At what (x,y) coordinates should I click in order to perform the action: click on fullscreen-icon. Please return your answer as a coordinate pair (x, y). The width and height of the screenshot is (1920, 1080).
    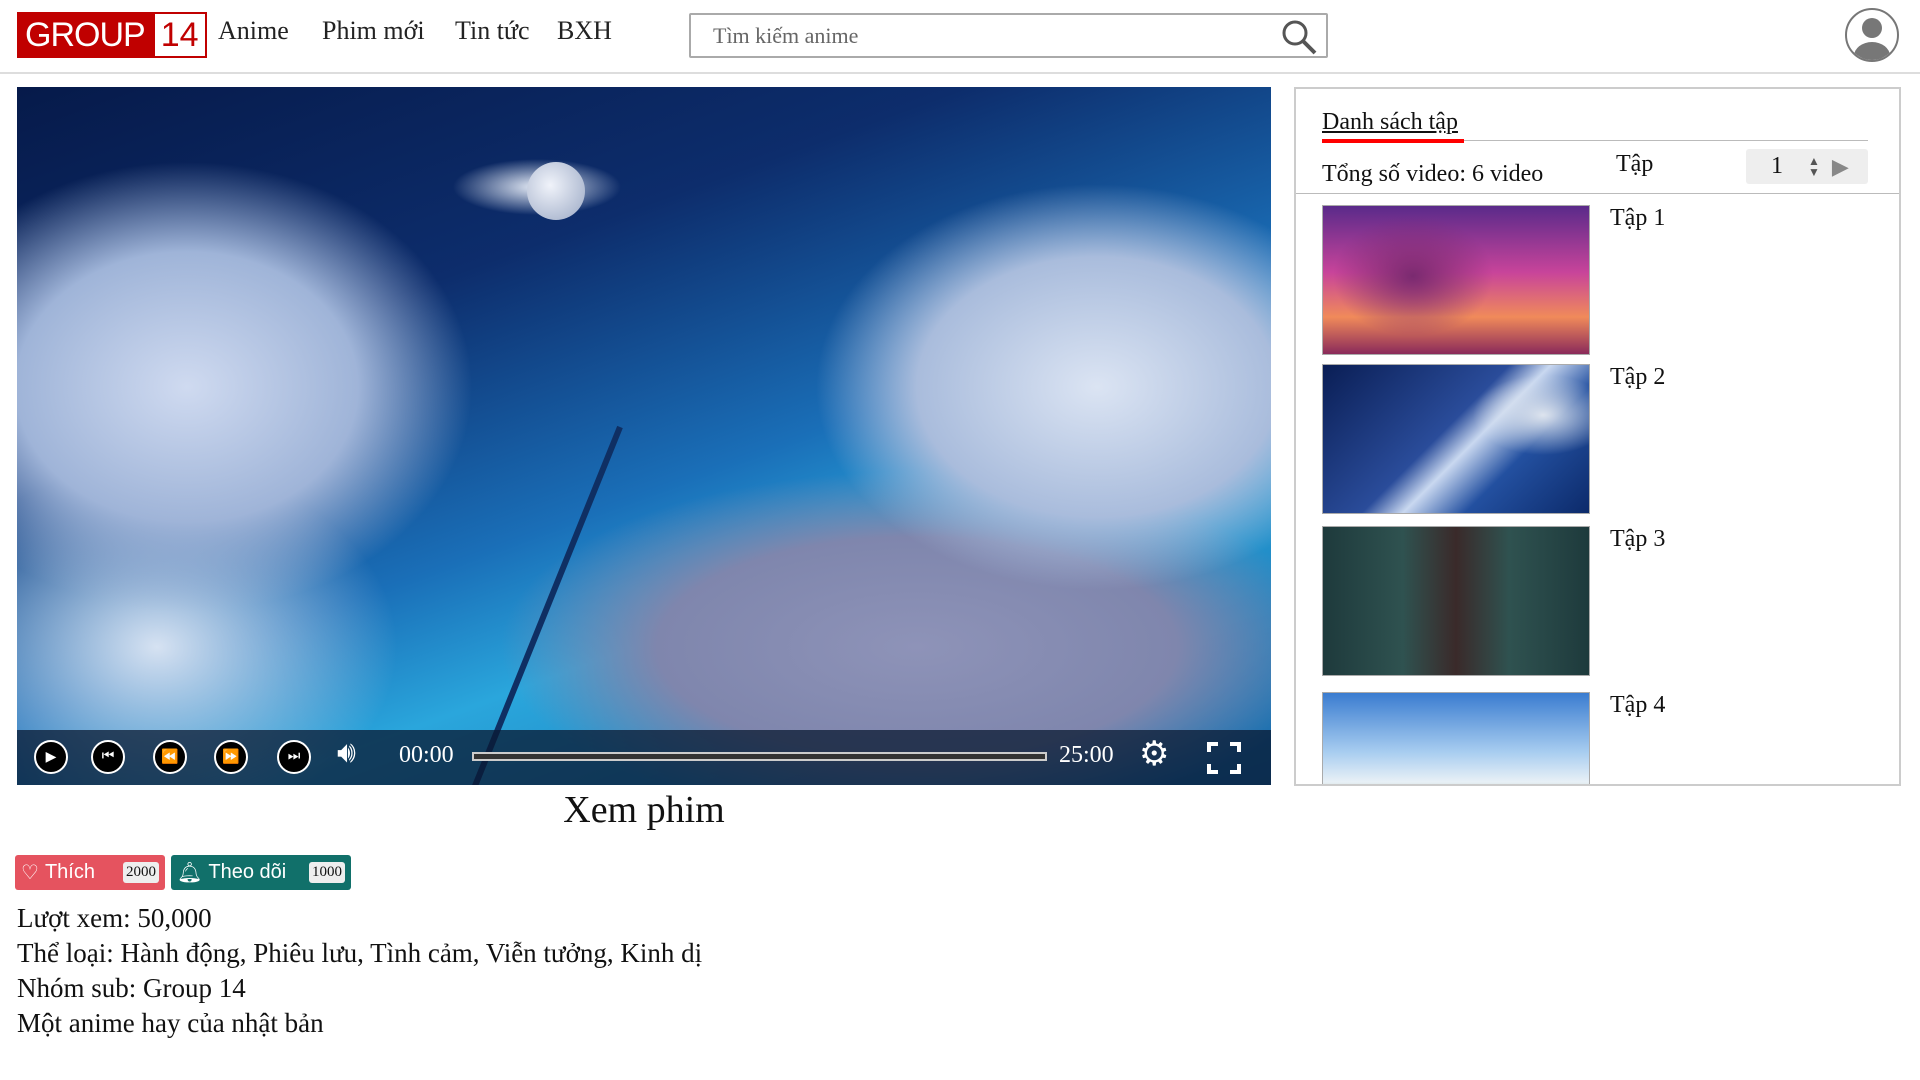
    Looking at the image, I should click on (1224, 760).